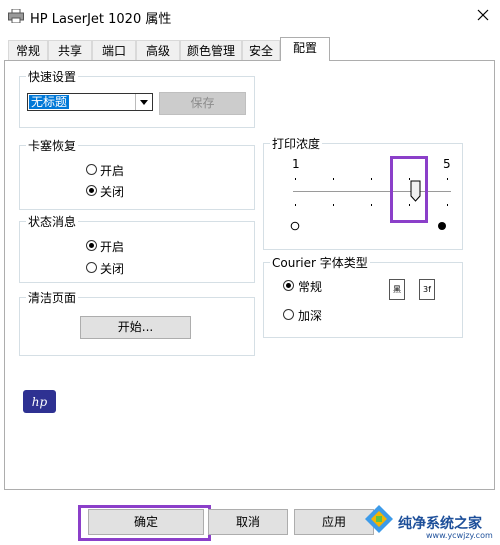 This screenshot has height=545, width=500. What do you see at coordinates (379, 519) in the screenshot?
I see `watermark-logo` at bounding box center [379, 519].